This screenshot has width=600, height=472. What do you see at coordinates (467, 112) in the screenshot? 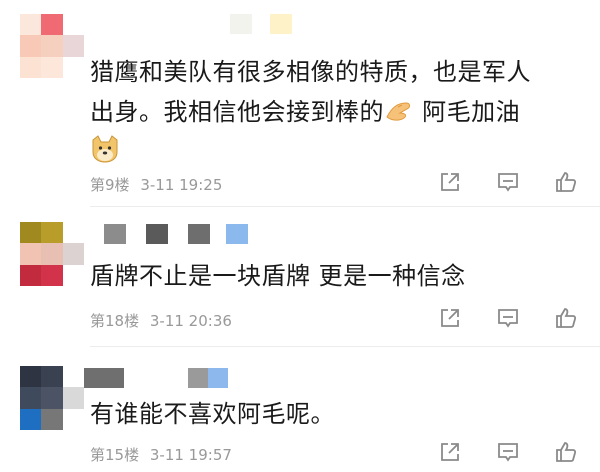
I see `comment-text-segment: 阿毛加油` at bounding box center [467, 112].